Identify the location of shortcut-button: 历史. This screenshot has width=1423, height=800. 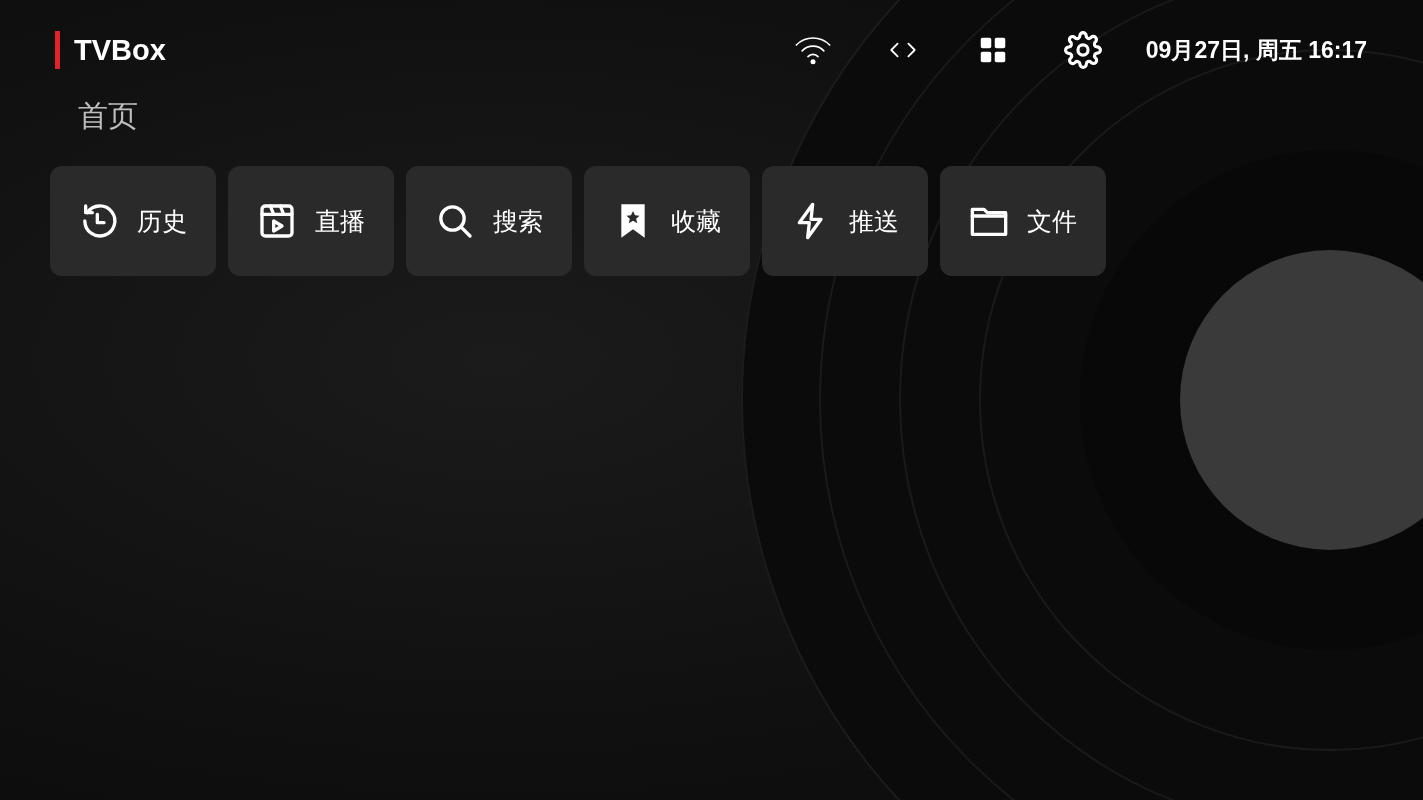
(133, 221).